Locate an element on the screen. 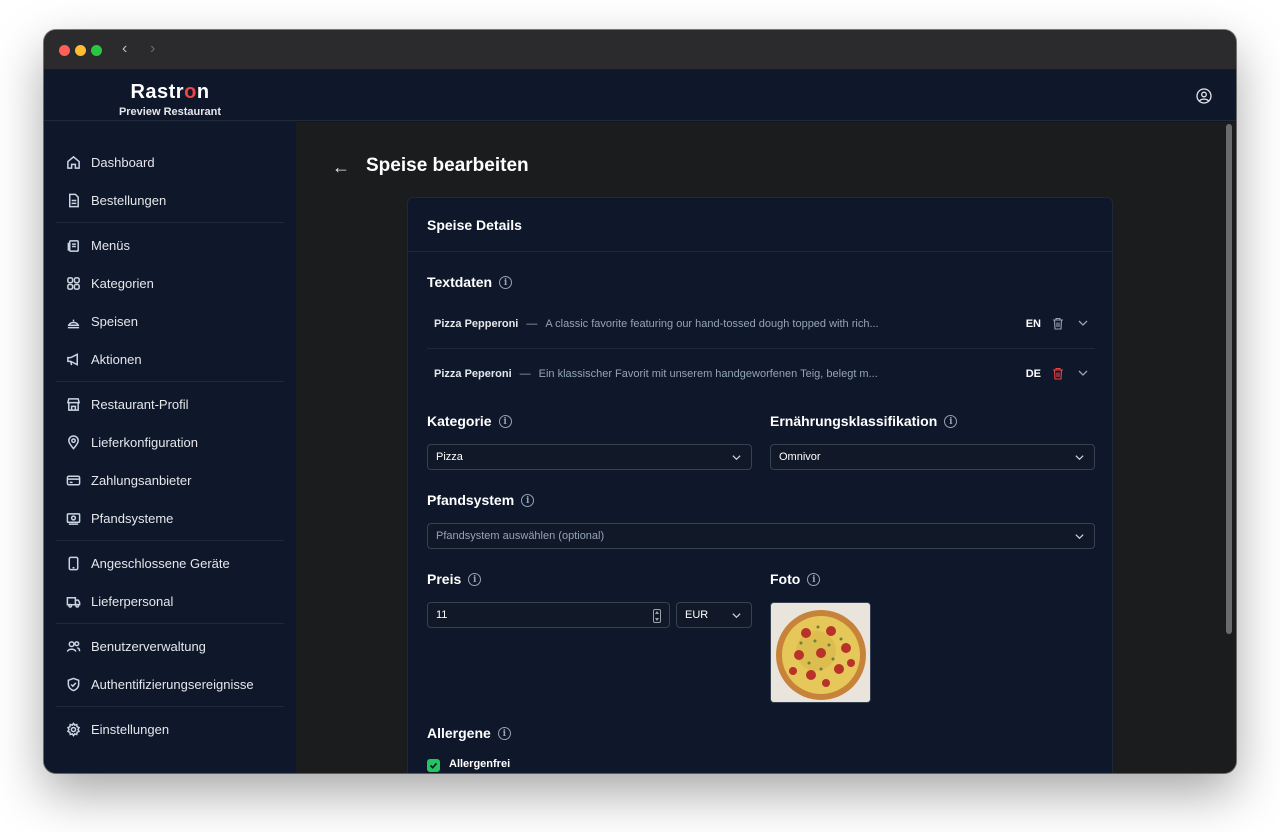 This screenshot has height=832, width=1280. browser-back-icon: ‹ is located at coordinates (124, 49).